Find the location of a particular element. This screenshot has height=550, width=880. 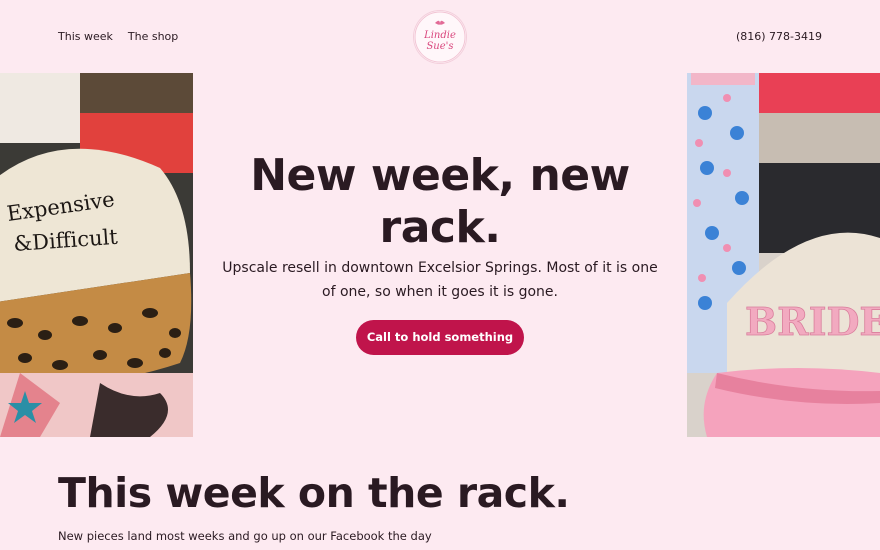

cap-bride-image: BRIDE is located at coordinates (783, 255).